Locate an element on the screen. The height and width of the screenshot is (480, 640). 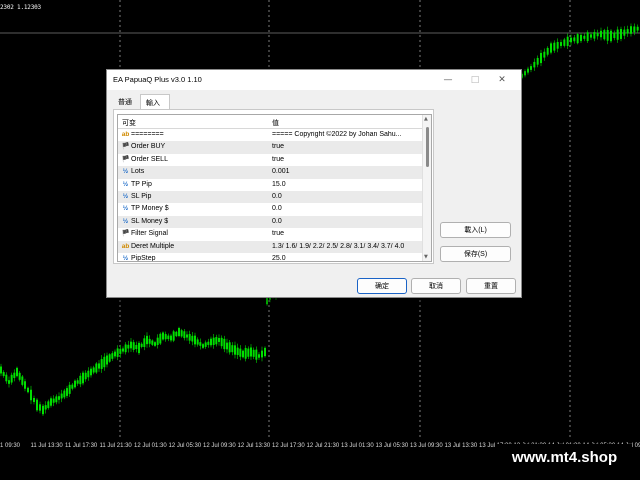
param-row: ½ TP Pip 15.0 is located at coordinates (271, 185).